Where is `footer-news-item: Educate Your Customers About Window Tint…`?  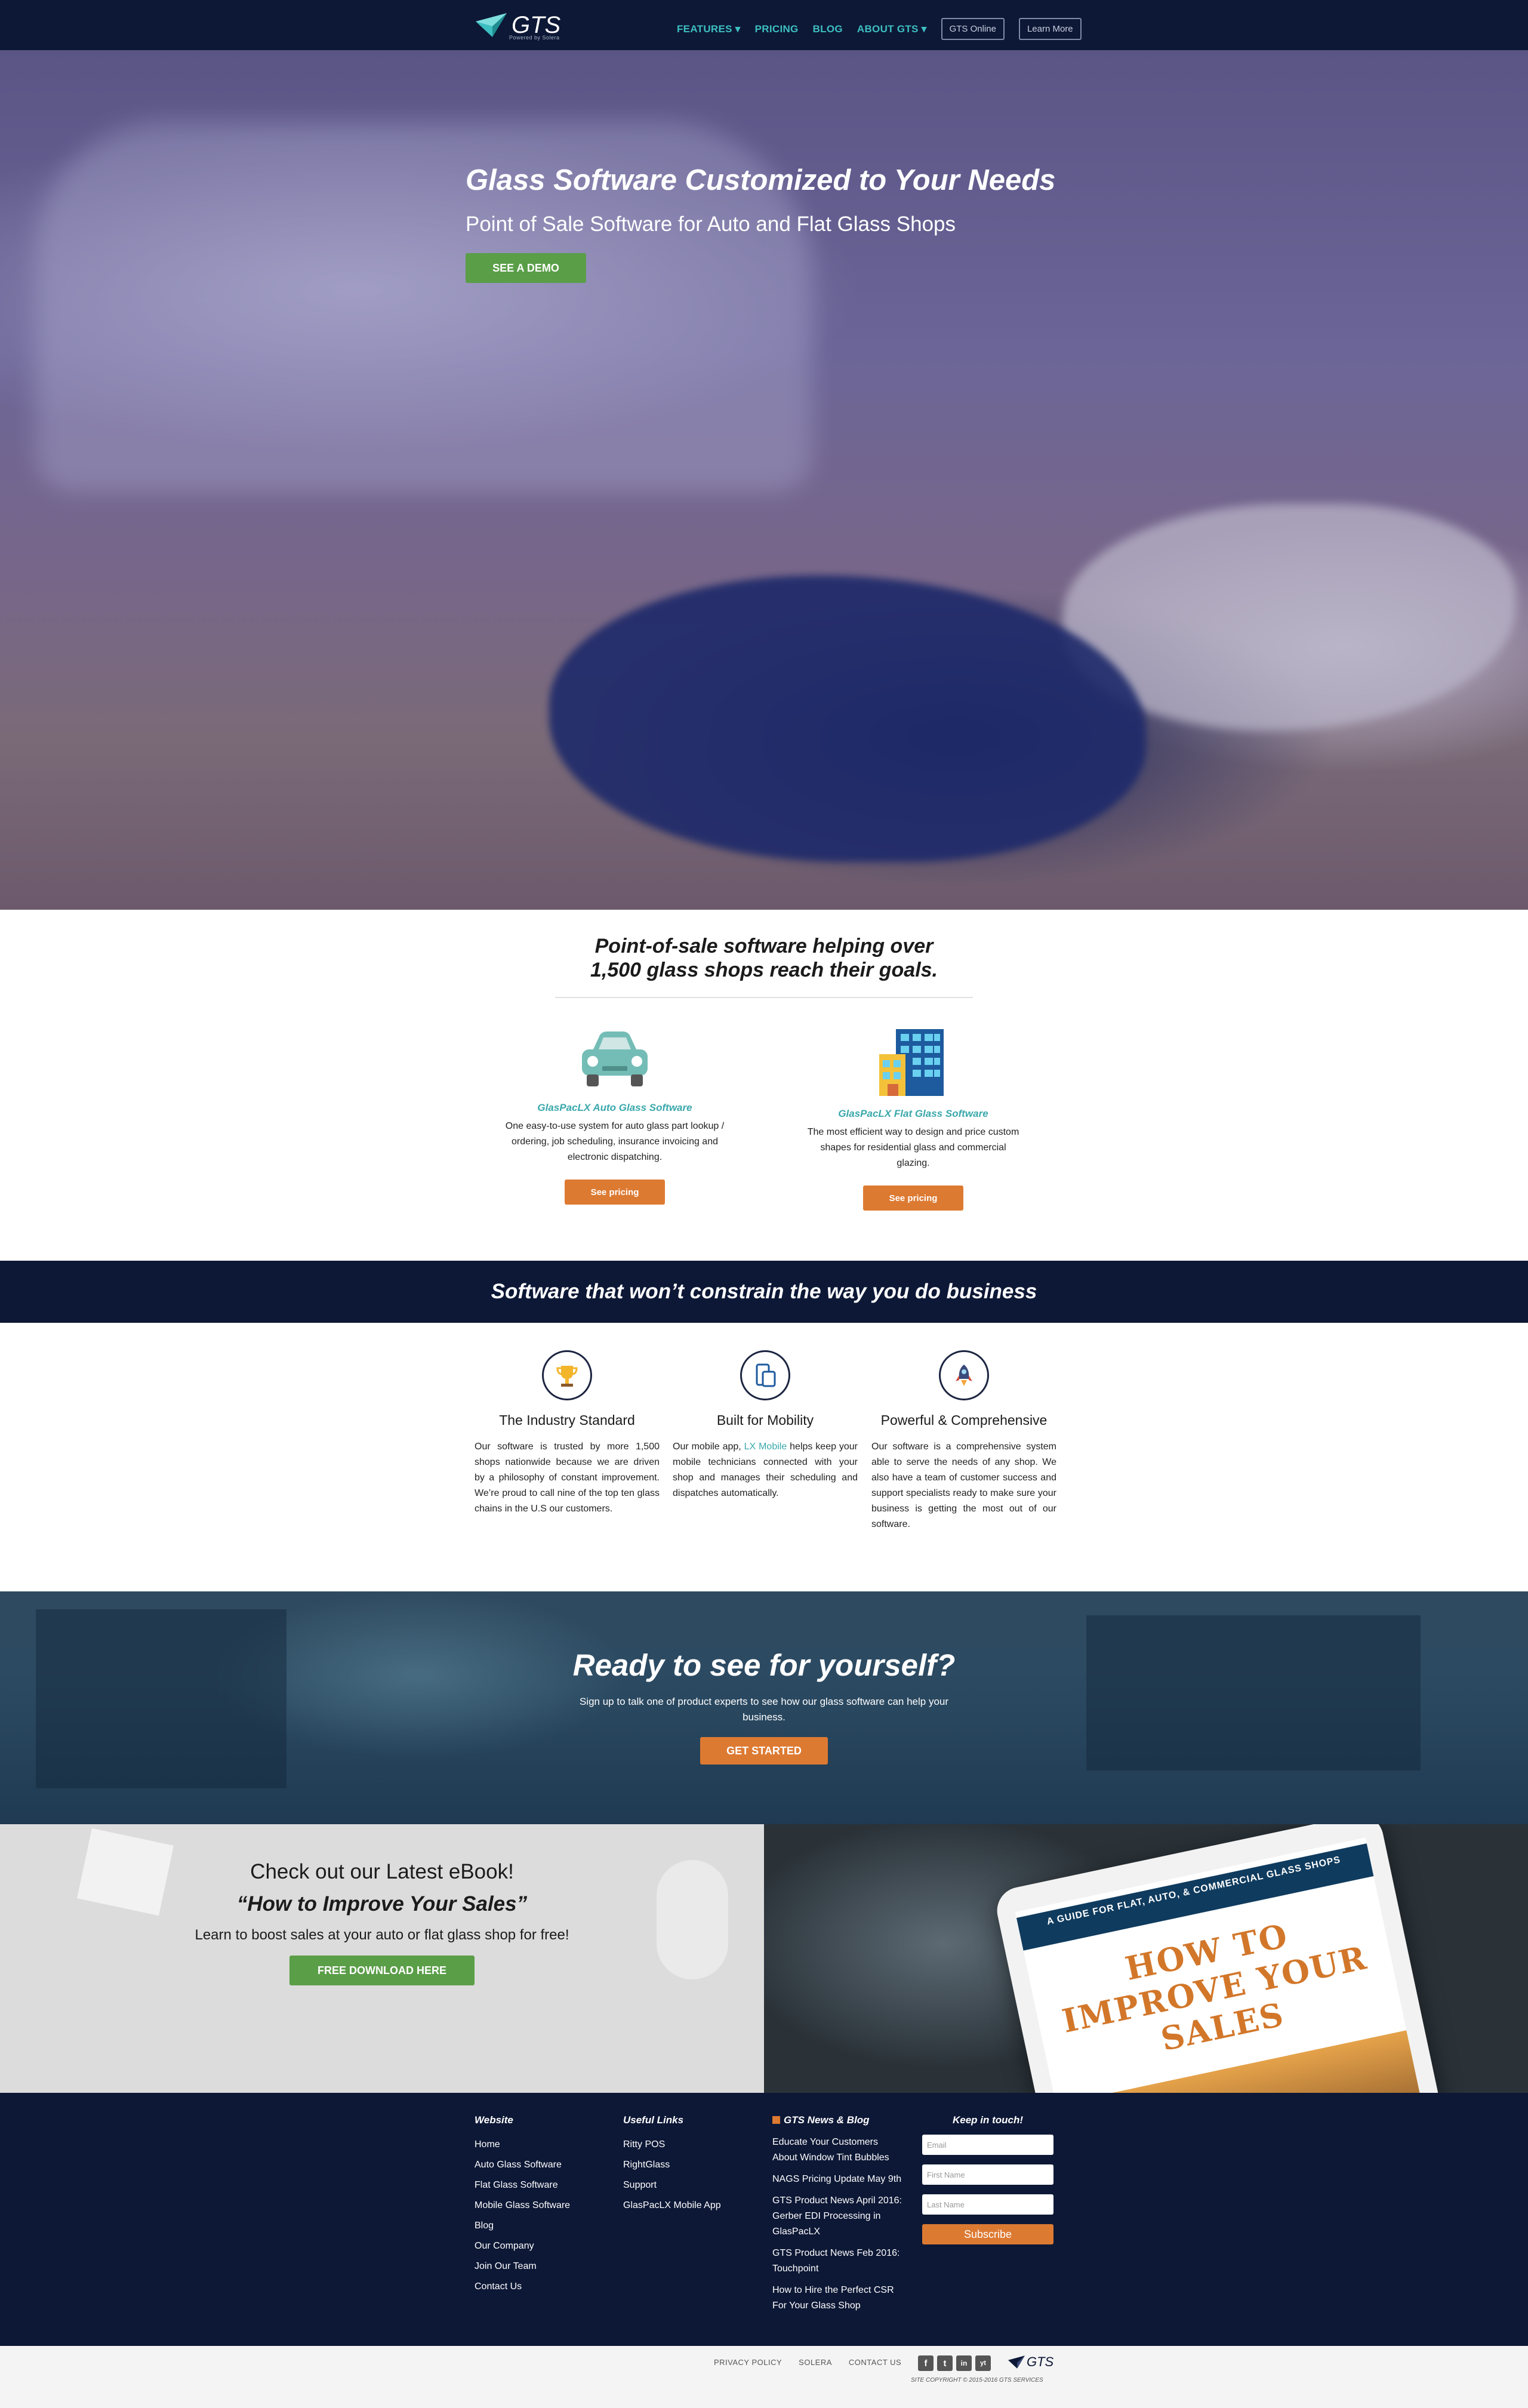 footer-news-item: Educate Your Customers About Window Tint… is located at coordinates (838, 2150).